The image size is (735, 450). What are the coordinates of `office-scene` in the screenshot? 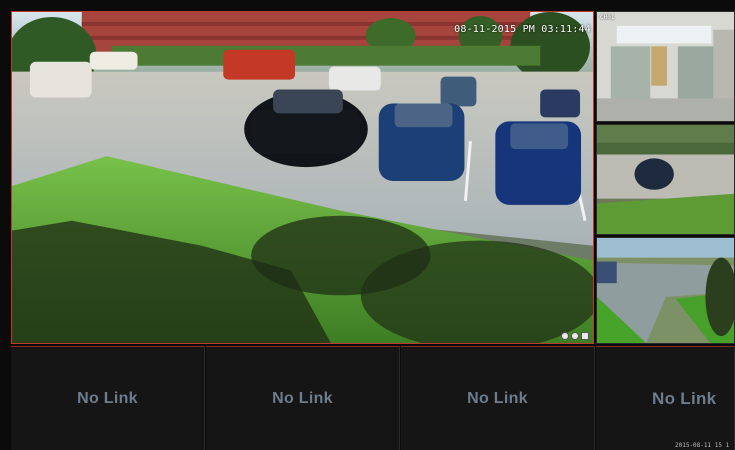 It's located at (665, 66).